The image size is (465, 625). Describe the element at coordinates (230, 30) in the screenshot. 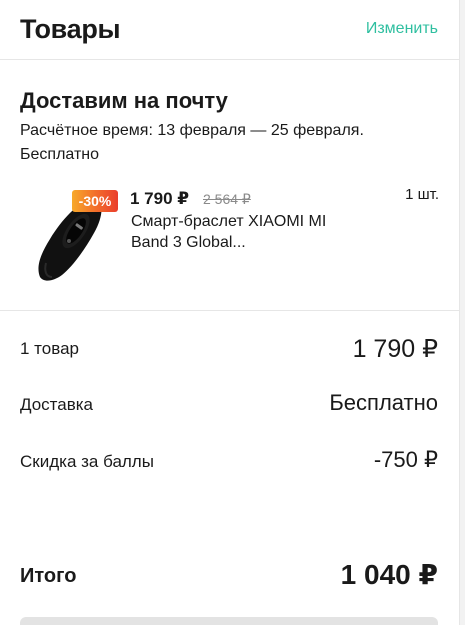

I see `goods-header: Товары Изменить` at that location.